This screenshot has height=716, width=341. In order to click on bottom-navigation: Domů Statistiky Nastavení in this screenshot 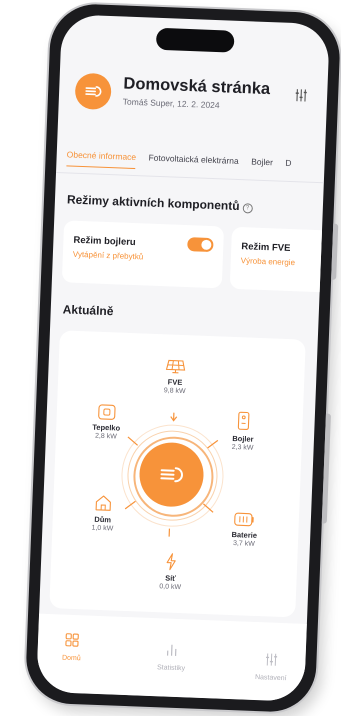, I will do `click(171, 657)`.